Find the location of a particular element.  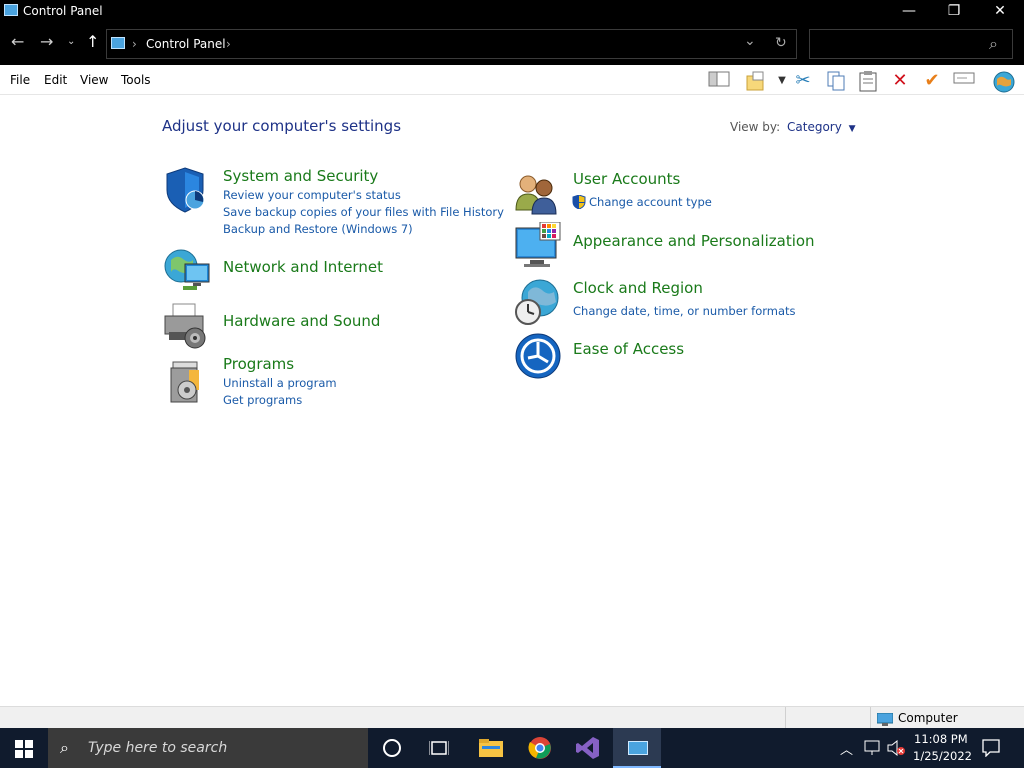

clock-region-icon is located at coordinates (538, 302).